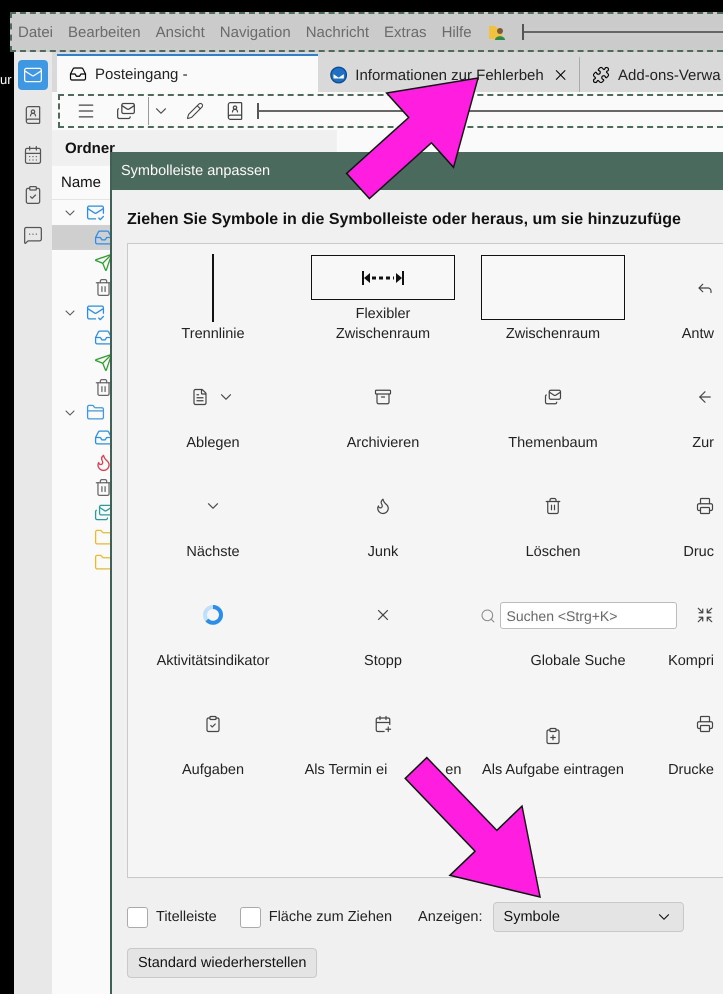 The width and height of the screenshot is (723, 994). I want to click on dialog-title: Symbolleiste anpassen, so click(195, 171).